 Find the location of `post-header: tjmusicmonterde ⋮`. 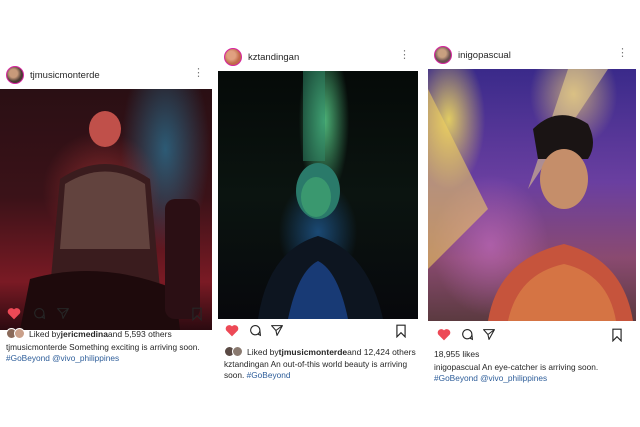

post-header: tjmusicmonterde ⋮ is located at coordinates (106, 75).